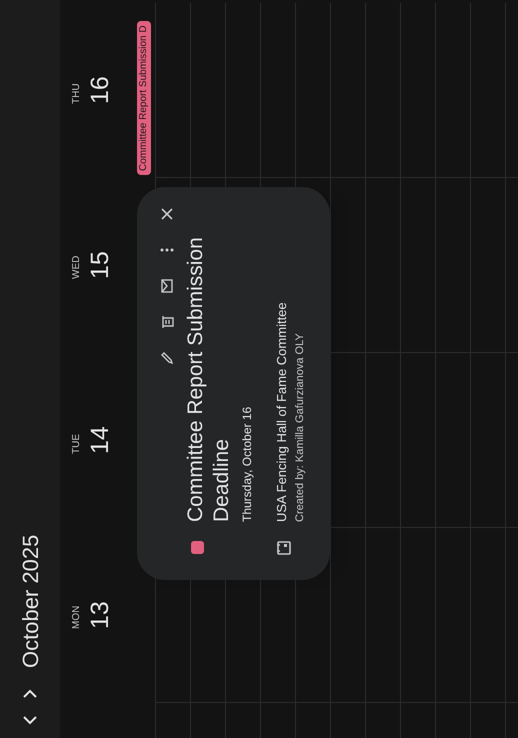  I want to click on event-creator: Created by: Kamilla Gafurzianova OLY, so click(299, 427).